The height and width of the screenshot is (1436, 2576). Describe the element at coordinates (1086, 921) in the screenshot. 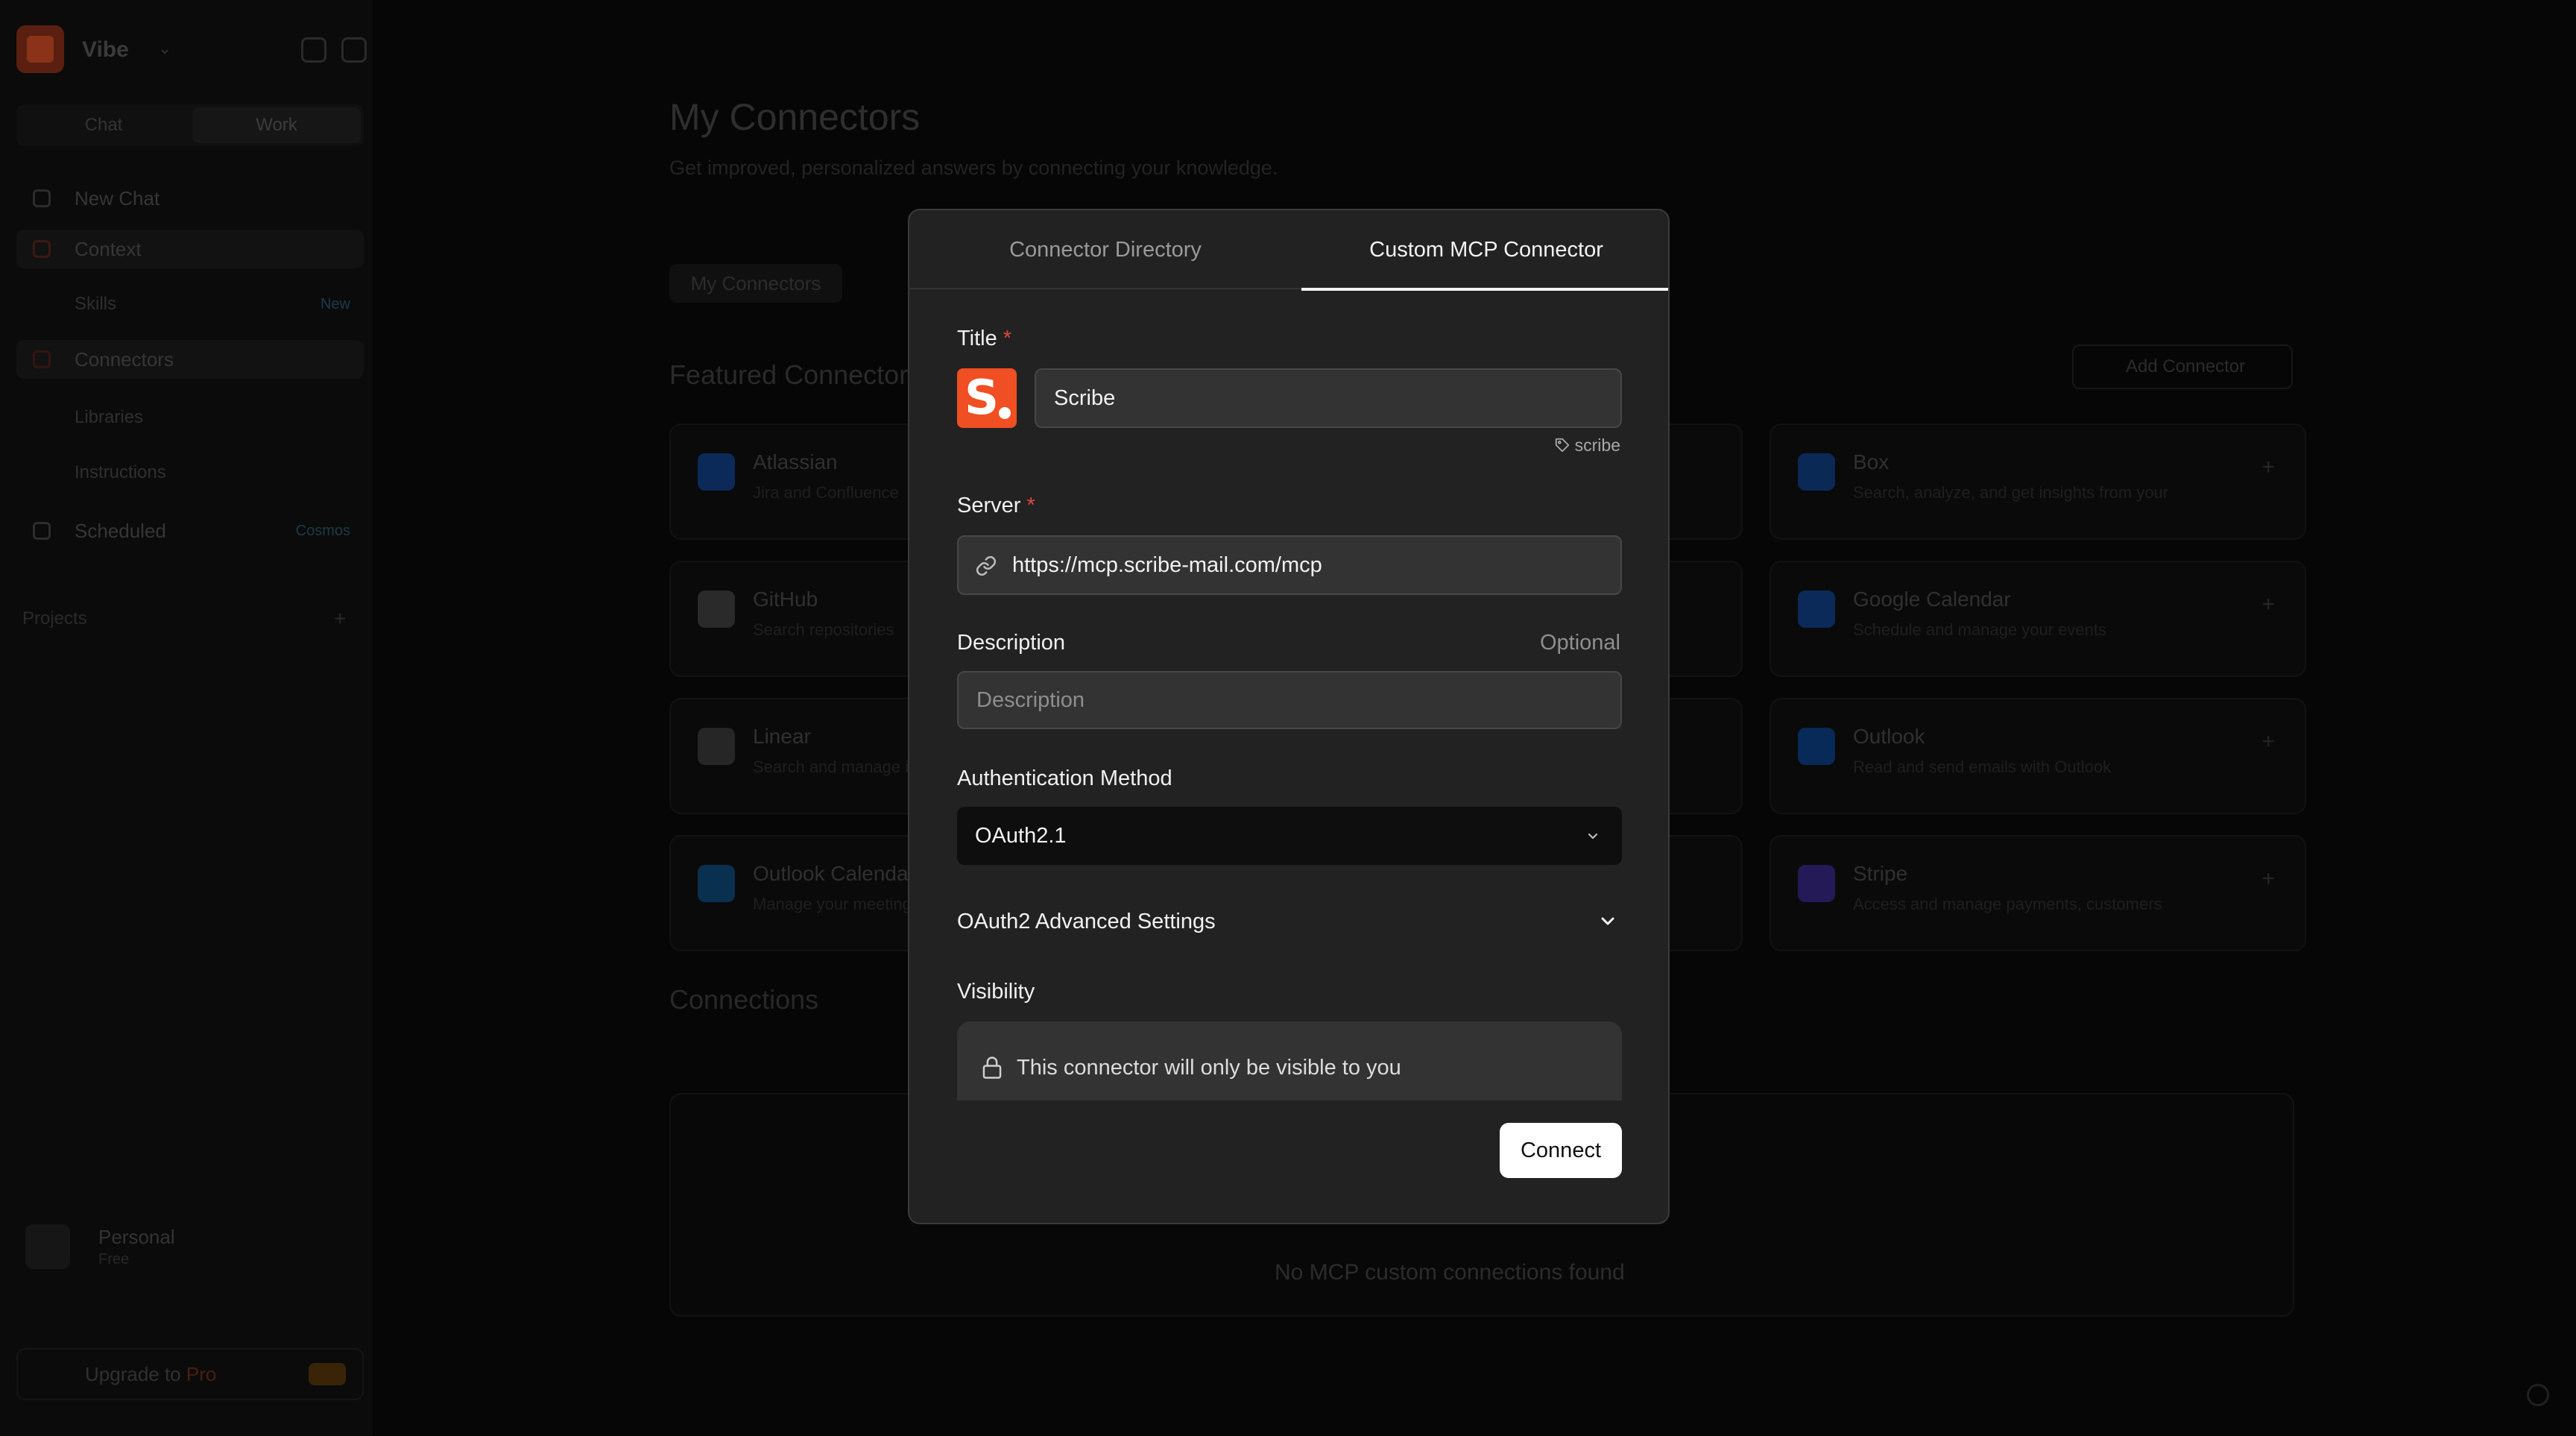

I see `advanced-settings-label: OAuth2 Advanced Settings` at that location.